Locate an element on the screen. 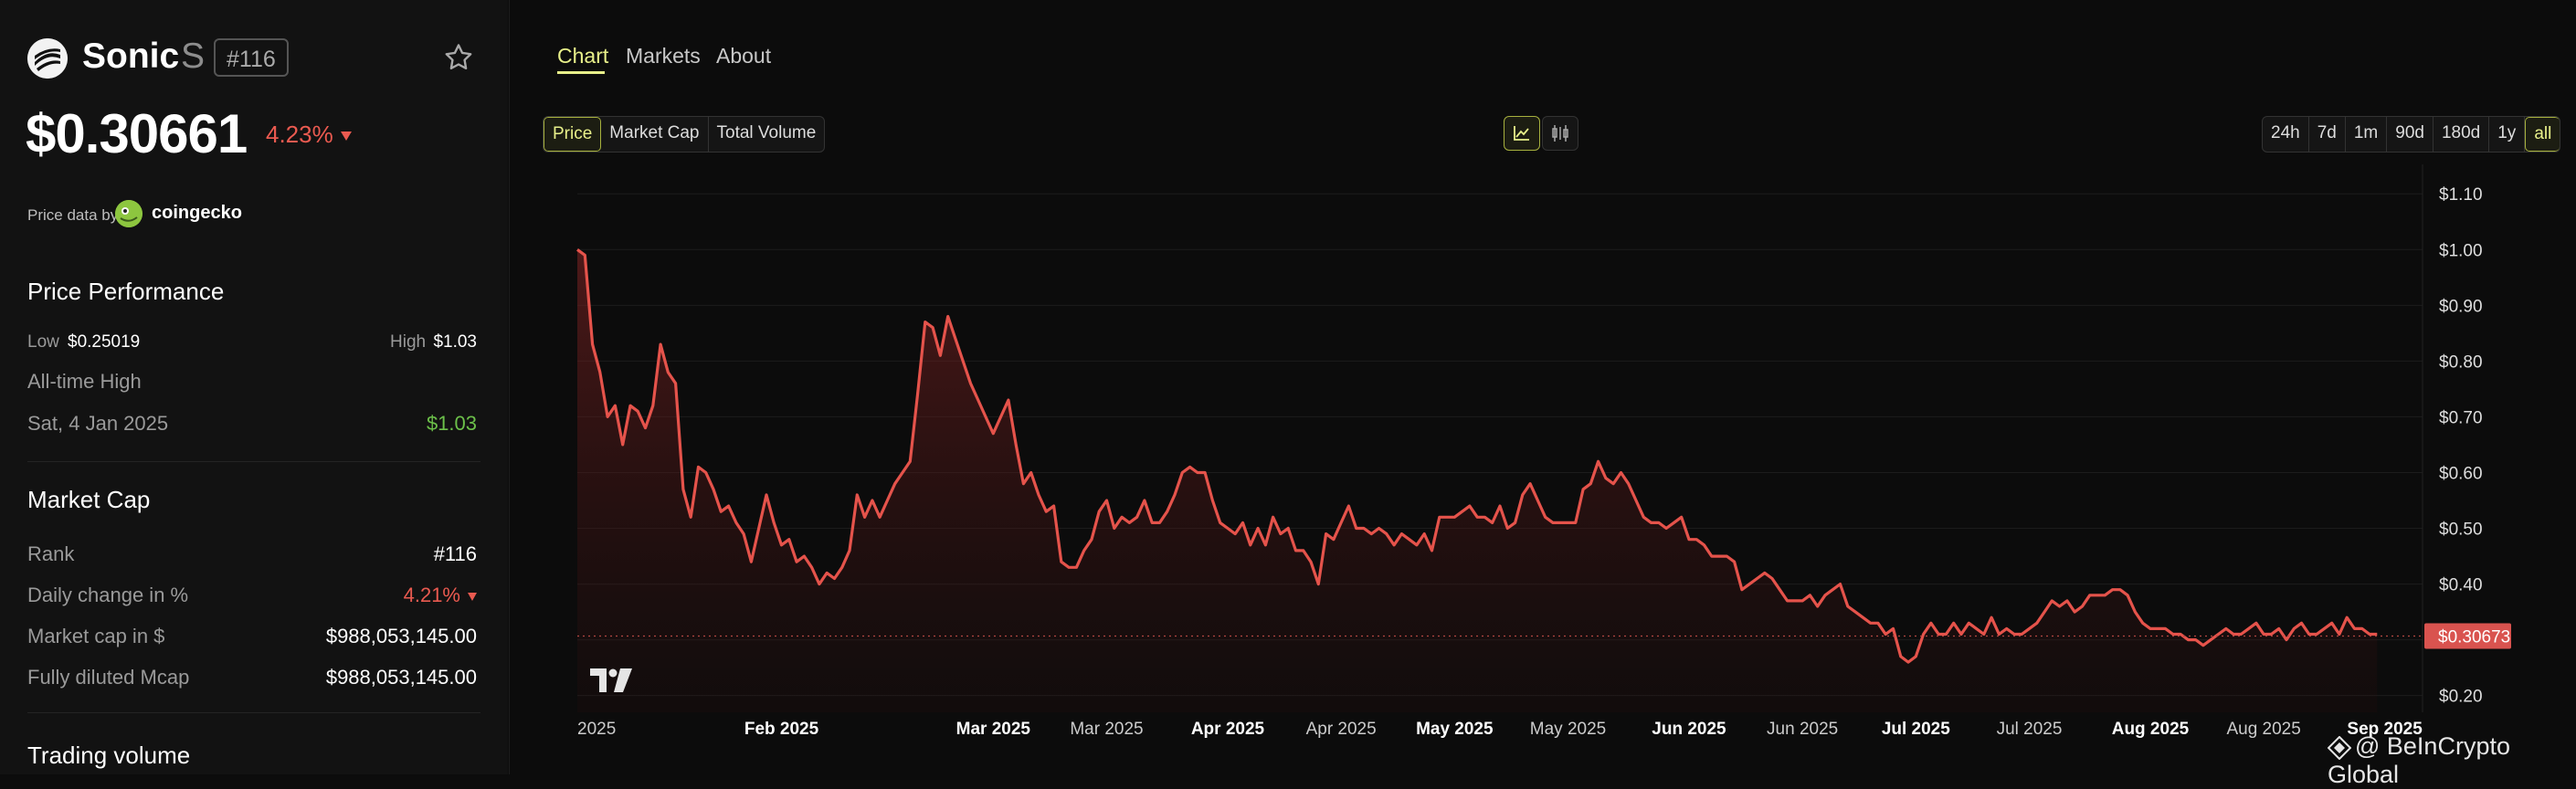 The image size is (2576, 789). low-label: Low is located at coordinates (43, 342).